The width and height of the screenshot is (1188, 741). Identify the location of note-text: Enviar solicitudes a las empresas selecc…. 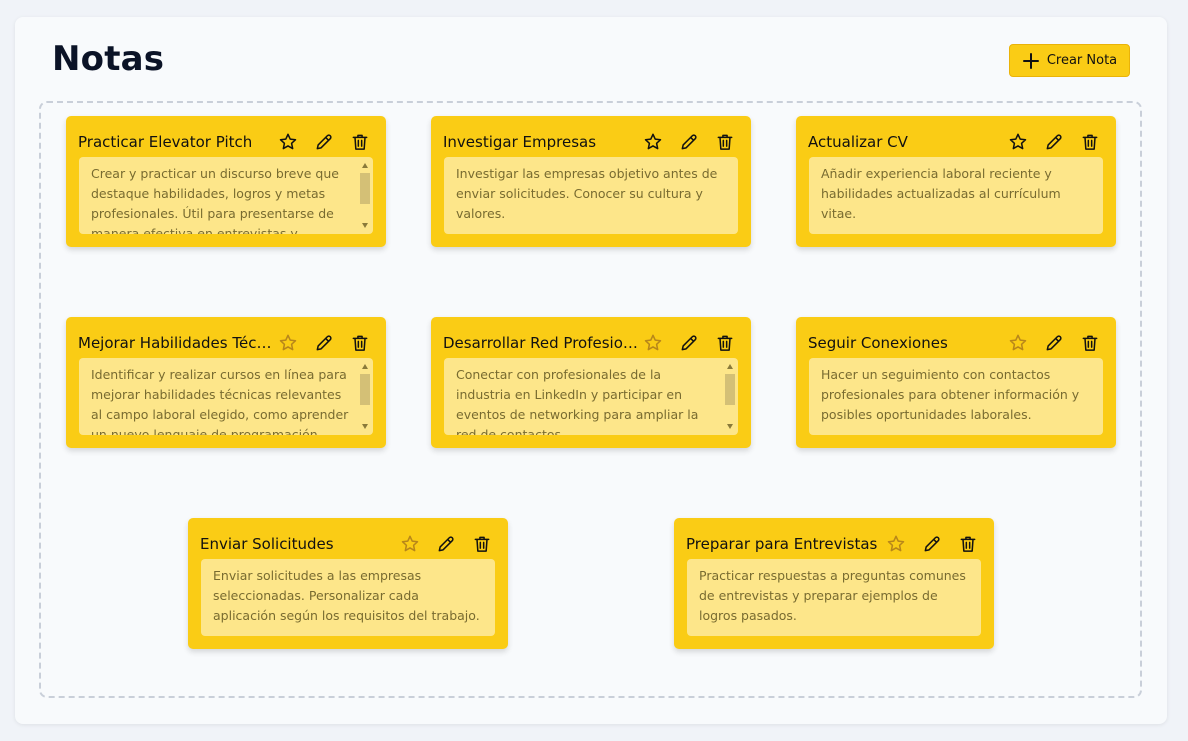
(346, 595).